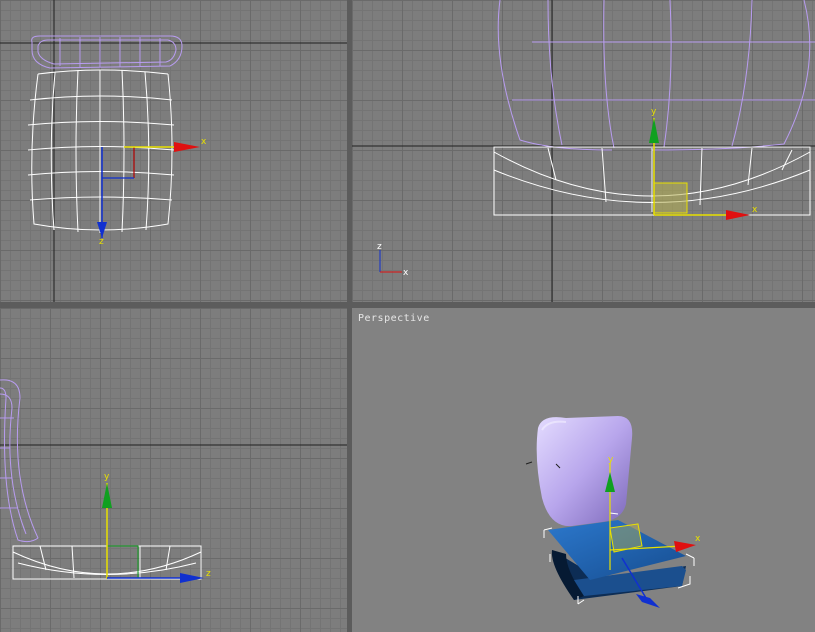 The width and height of the screenshot is (815, 632). I want to click on chair-model-shaded, so click(605, 508).